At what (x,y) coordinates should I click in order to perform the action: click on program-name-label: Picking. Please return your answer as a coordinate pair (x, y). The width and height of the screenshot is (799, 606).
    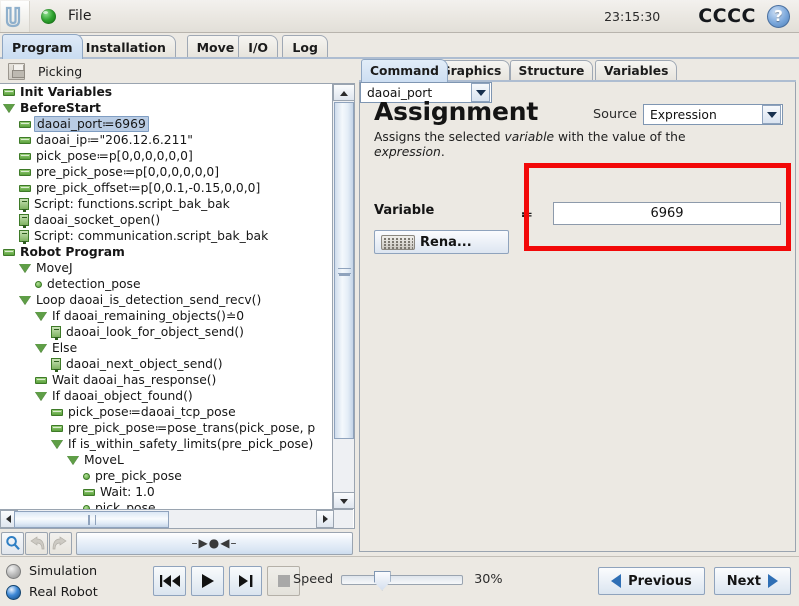
    Looking at the image, I should click on (60, 71).